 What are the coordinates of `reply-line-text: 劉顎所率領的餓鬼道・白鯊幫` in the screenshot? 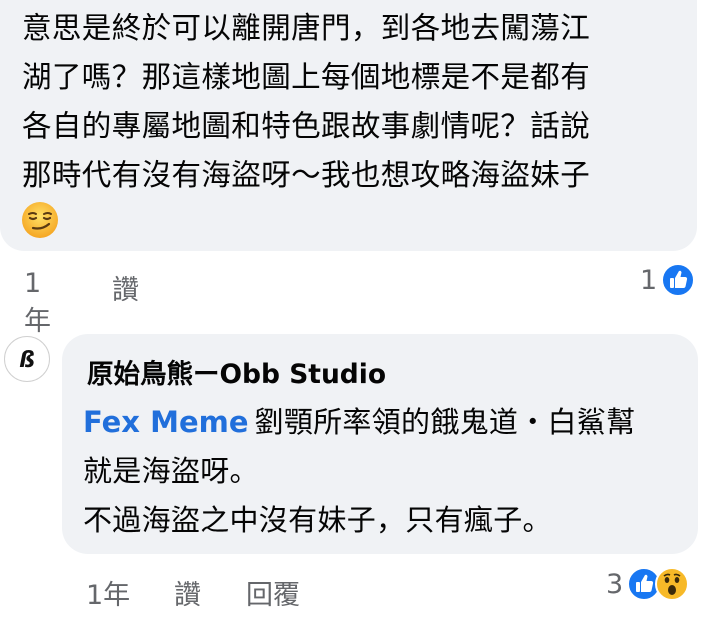 It's located at (445, 422).